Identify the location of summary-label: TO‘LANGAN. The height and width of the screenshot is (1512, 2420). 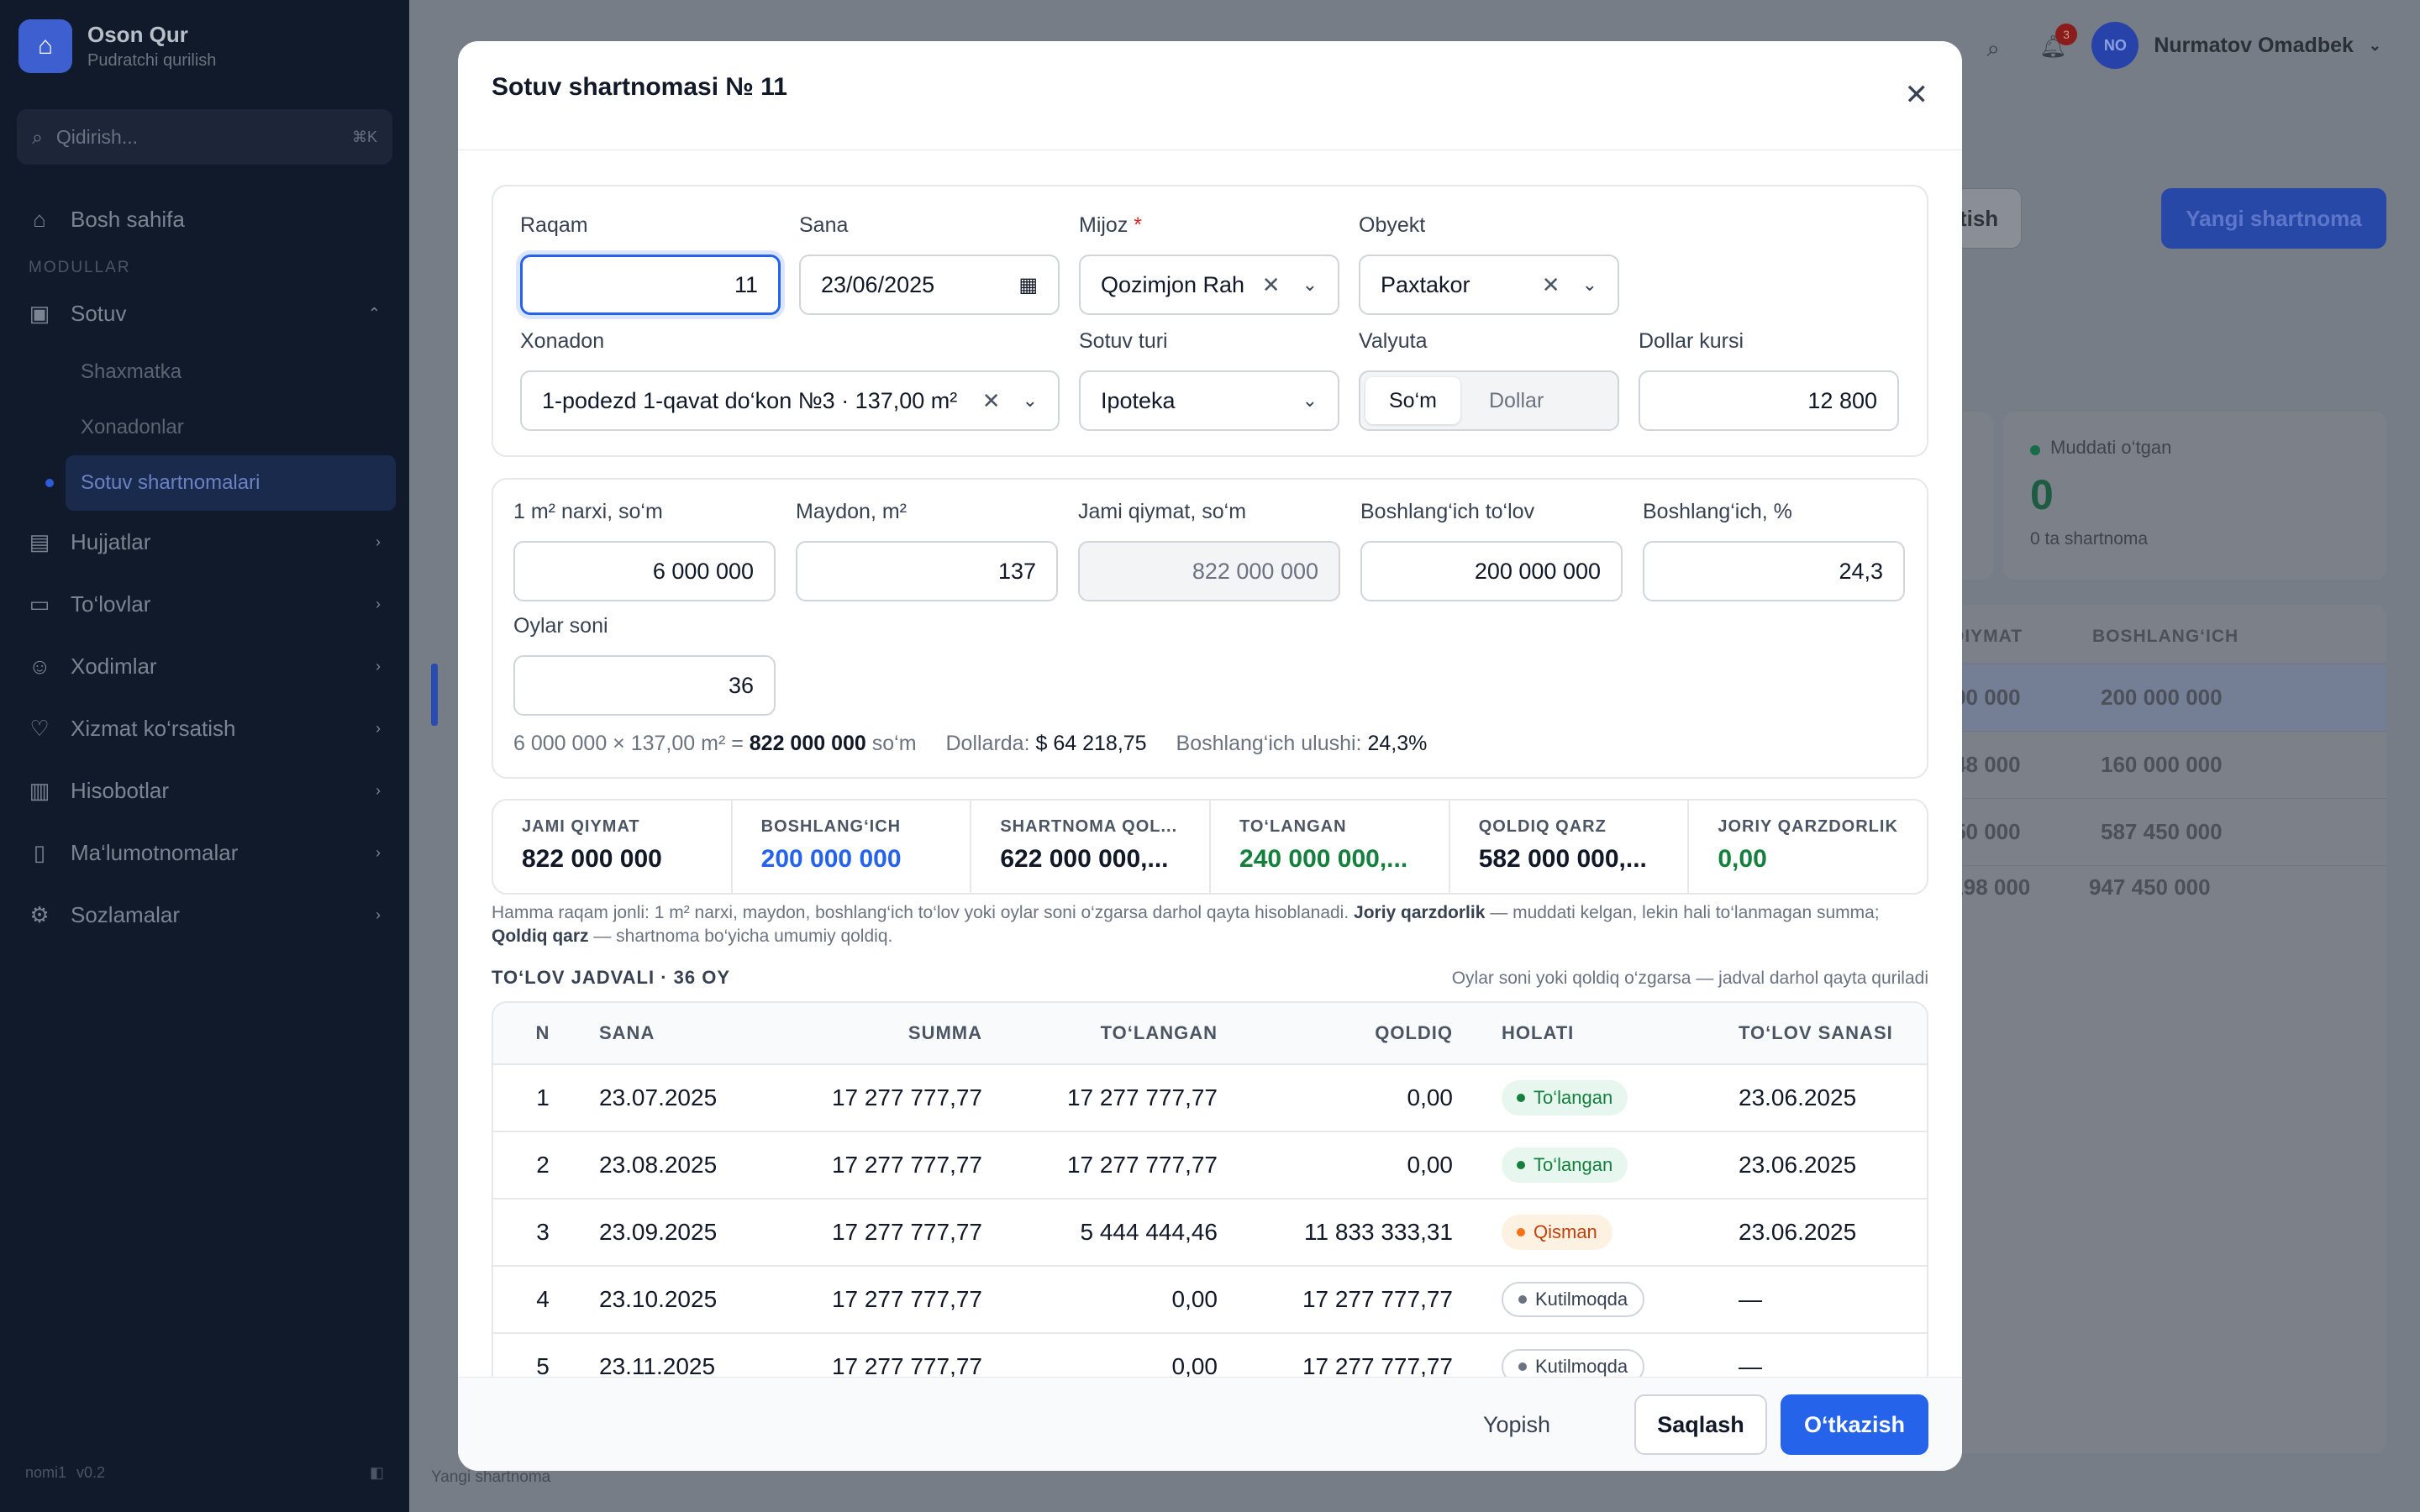
(1293, 826).